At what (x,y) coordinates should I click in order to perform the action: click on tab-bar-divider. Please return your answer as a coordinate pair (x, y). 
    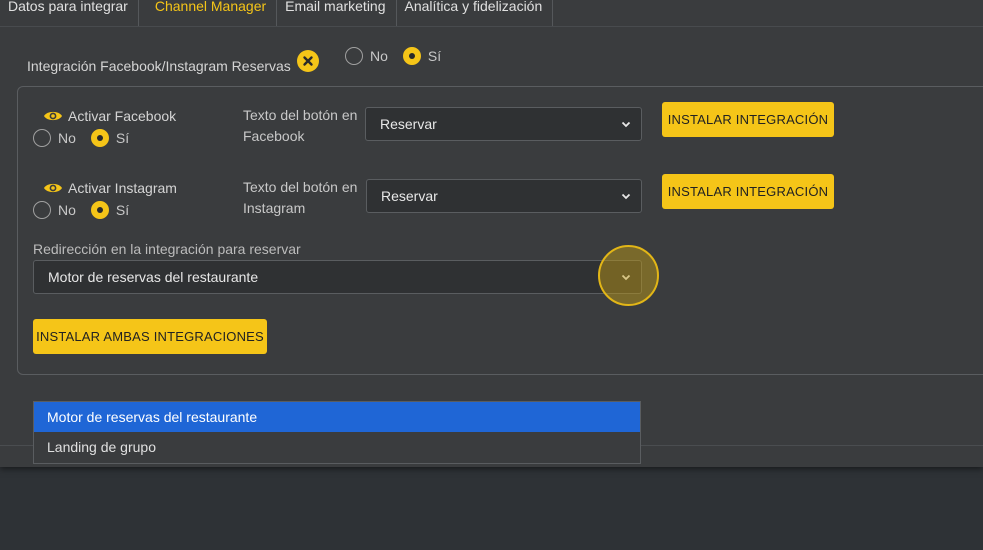
    Looking at the image, I should click on (491, 26).